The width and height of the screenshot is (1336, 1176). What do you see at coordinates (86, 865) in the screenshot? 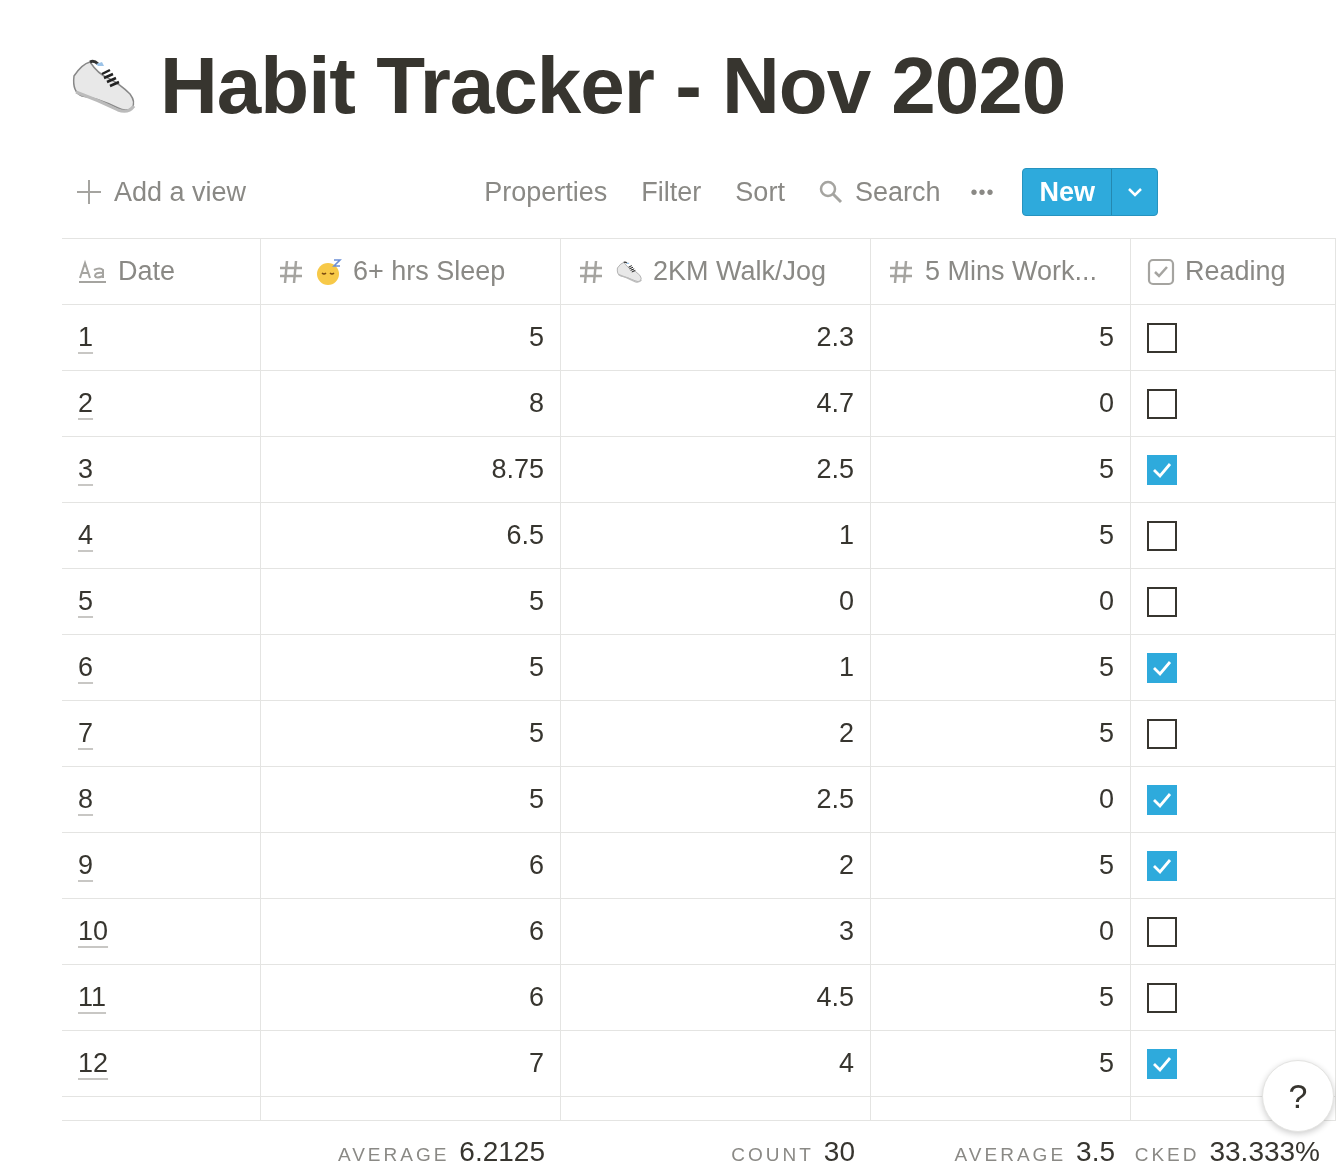
I see `row-title-link: 9` at bounding box center [86, 865].